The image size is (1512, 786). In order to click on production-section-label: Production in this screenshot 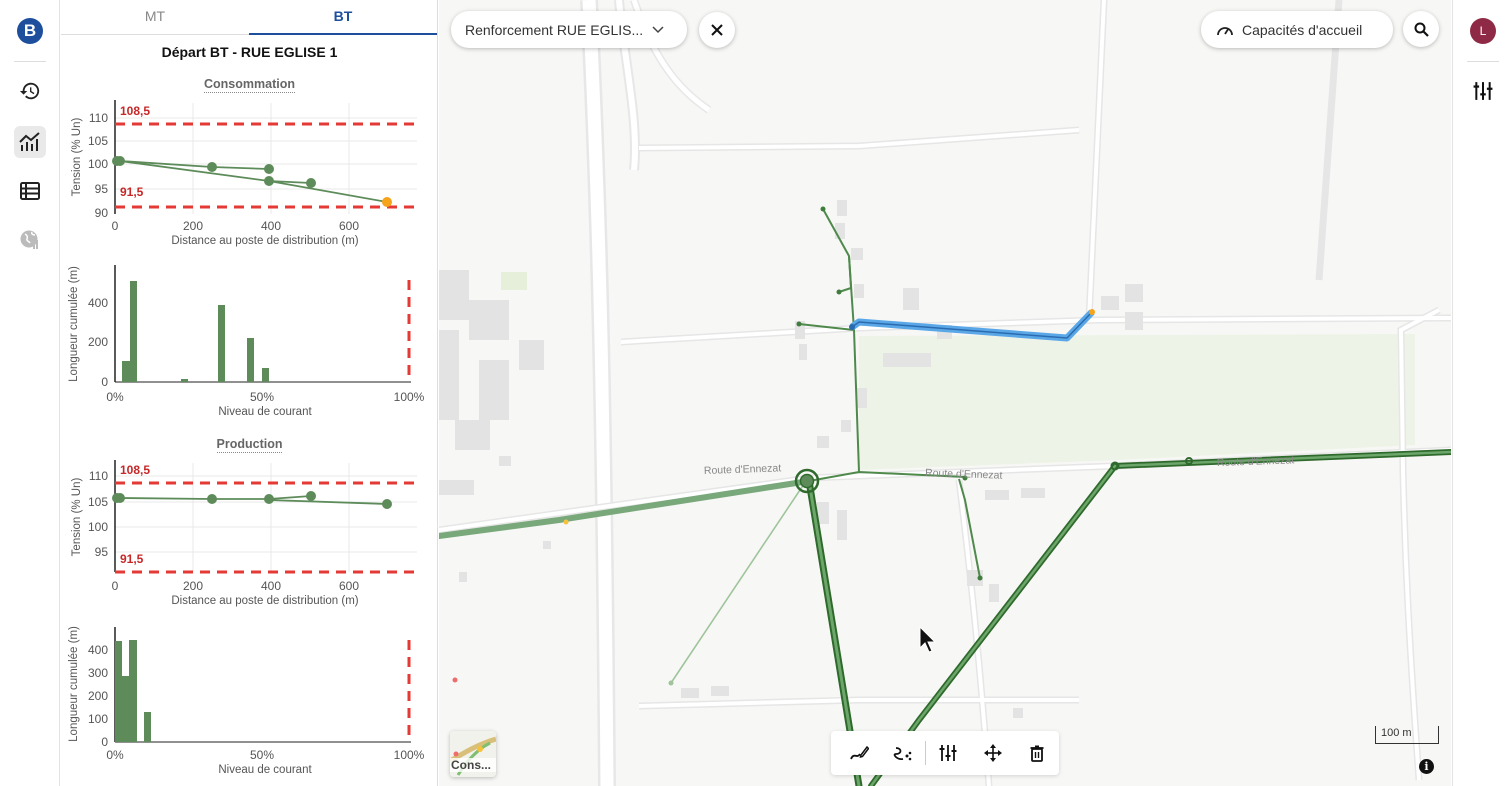, I will do `click(249, 445)`.